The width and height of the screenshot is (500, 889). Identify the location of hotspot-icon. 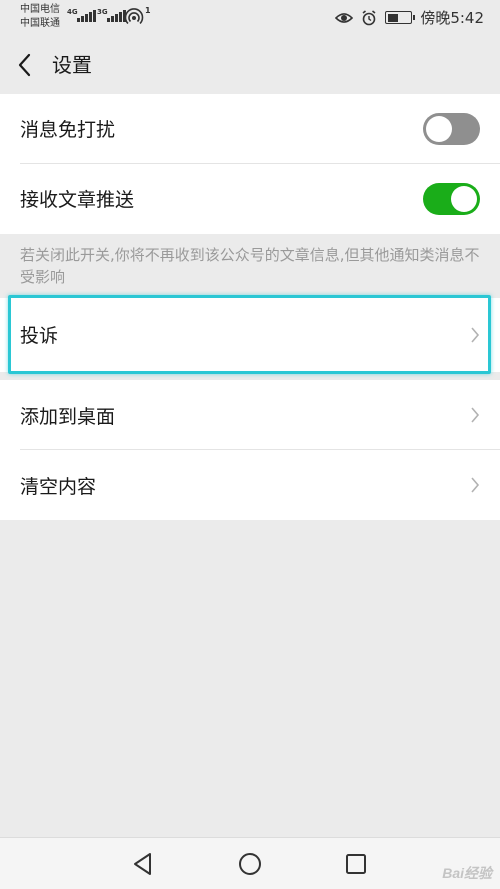
(135, 16).